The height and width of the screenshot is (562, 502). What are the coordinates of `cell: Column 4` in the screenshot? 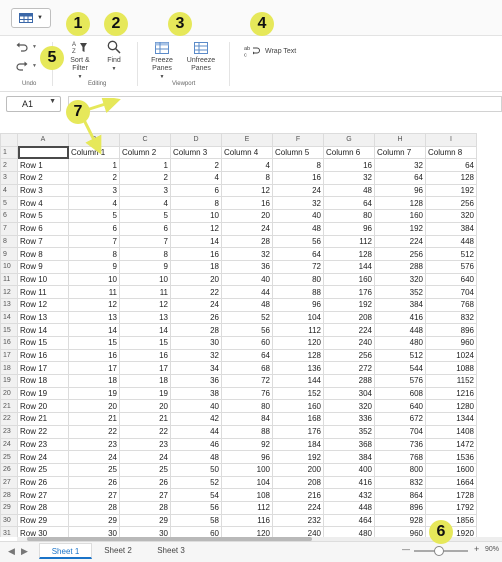 It's located at (247, 152).